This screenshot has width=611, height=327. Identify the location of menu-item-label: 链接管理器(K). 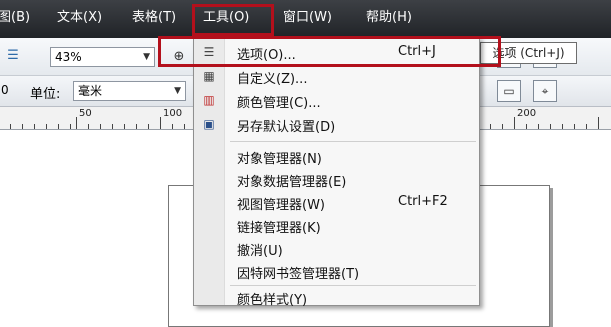
(279, 228).